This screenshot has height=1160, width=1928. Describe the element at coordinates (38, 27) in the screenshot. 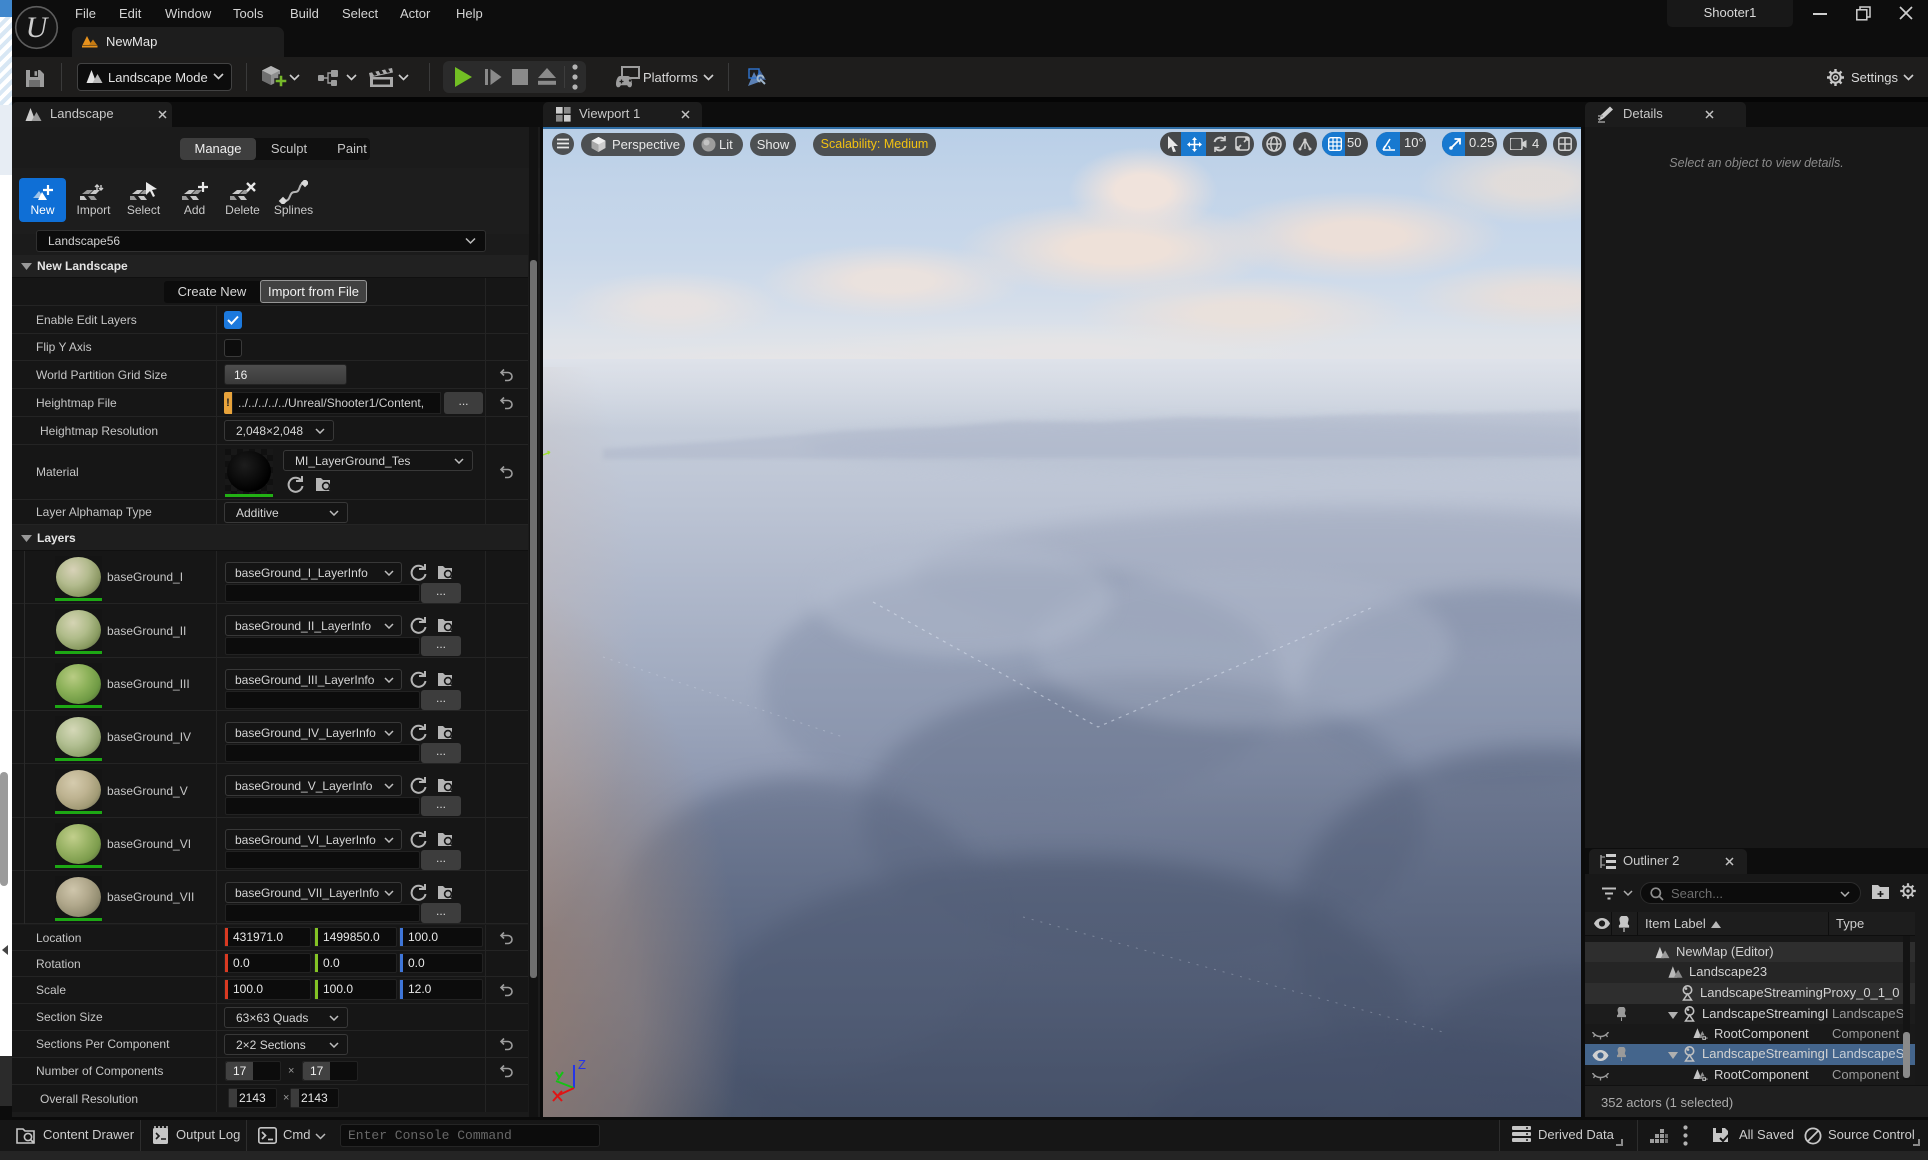

I see `svg-text: U` at that location.